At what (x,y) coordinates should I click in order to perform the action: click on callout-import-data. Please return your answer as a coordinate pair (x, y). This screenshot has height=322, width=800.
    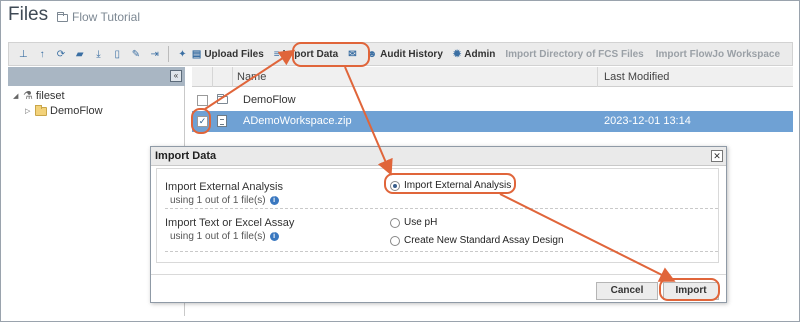
    Looking at the image, I should click on (331, 54).